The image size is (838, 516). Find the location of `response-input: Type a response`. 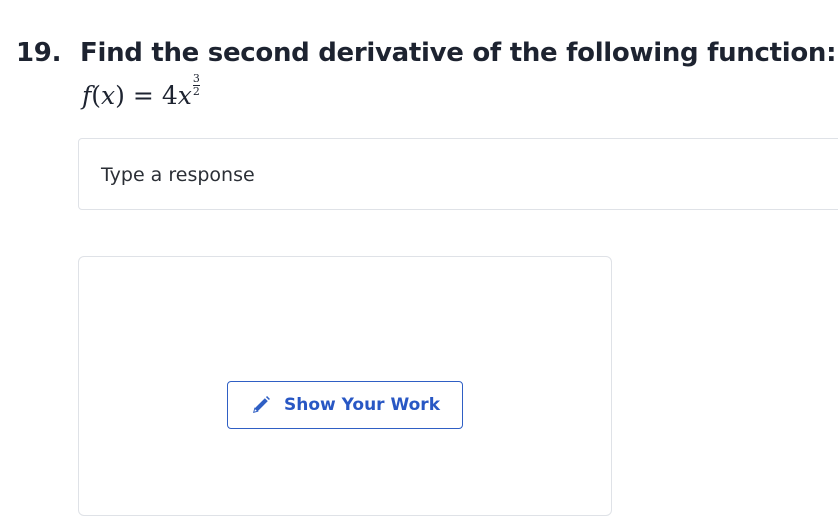

response-input: Type a response is located at coordinates (458, 174).